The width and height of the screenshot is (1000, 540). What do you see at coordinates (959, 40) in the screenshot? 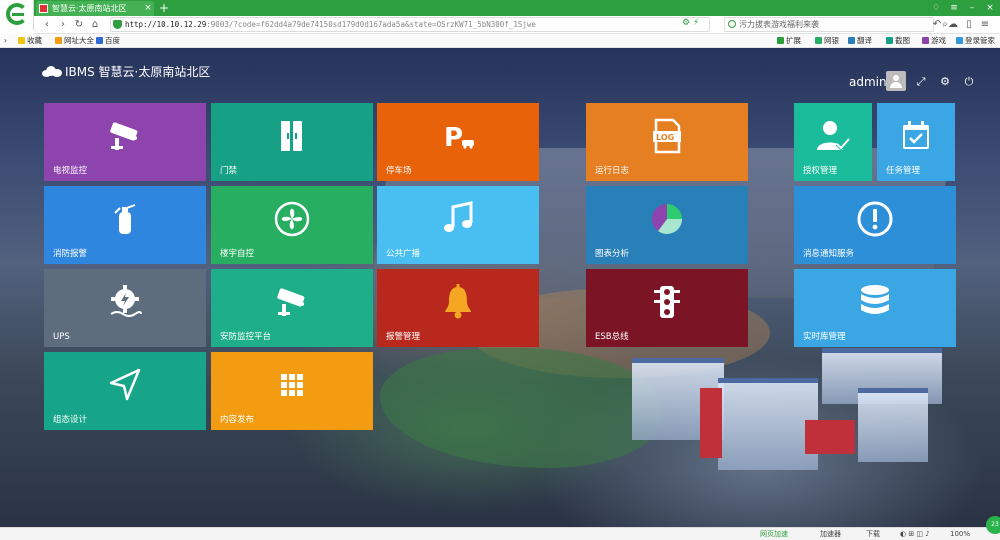
I see `key-icon` at bounding box center [959, 40].